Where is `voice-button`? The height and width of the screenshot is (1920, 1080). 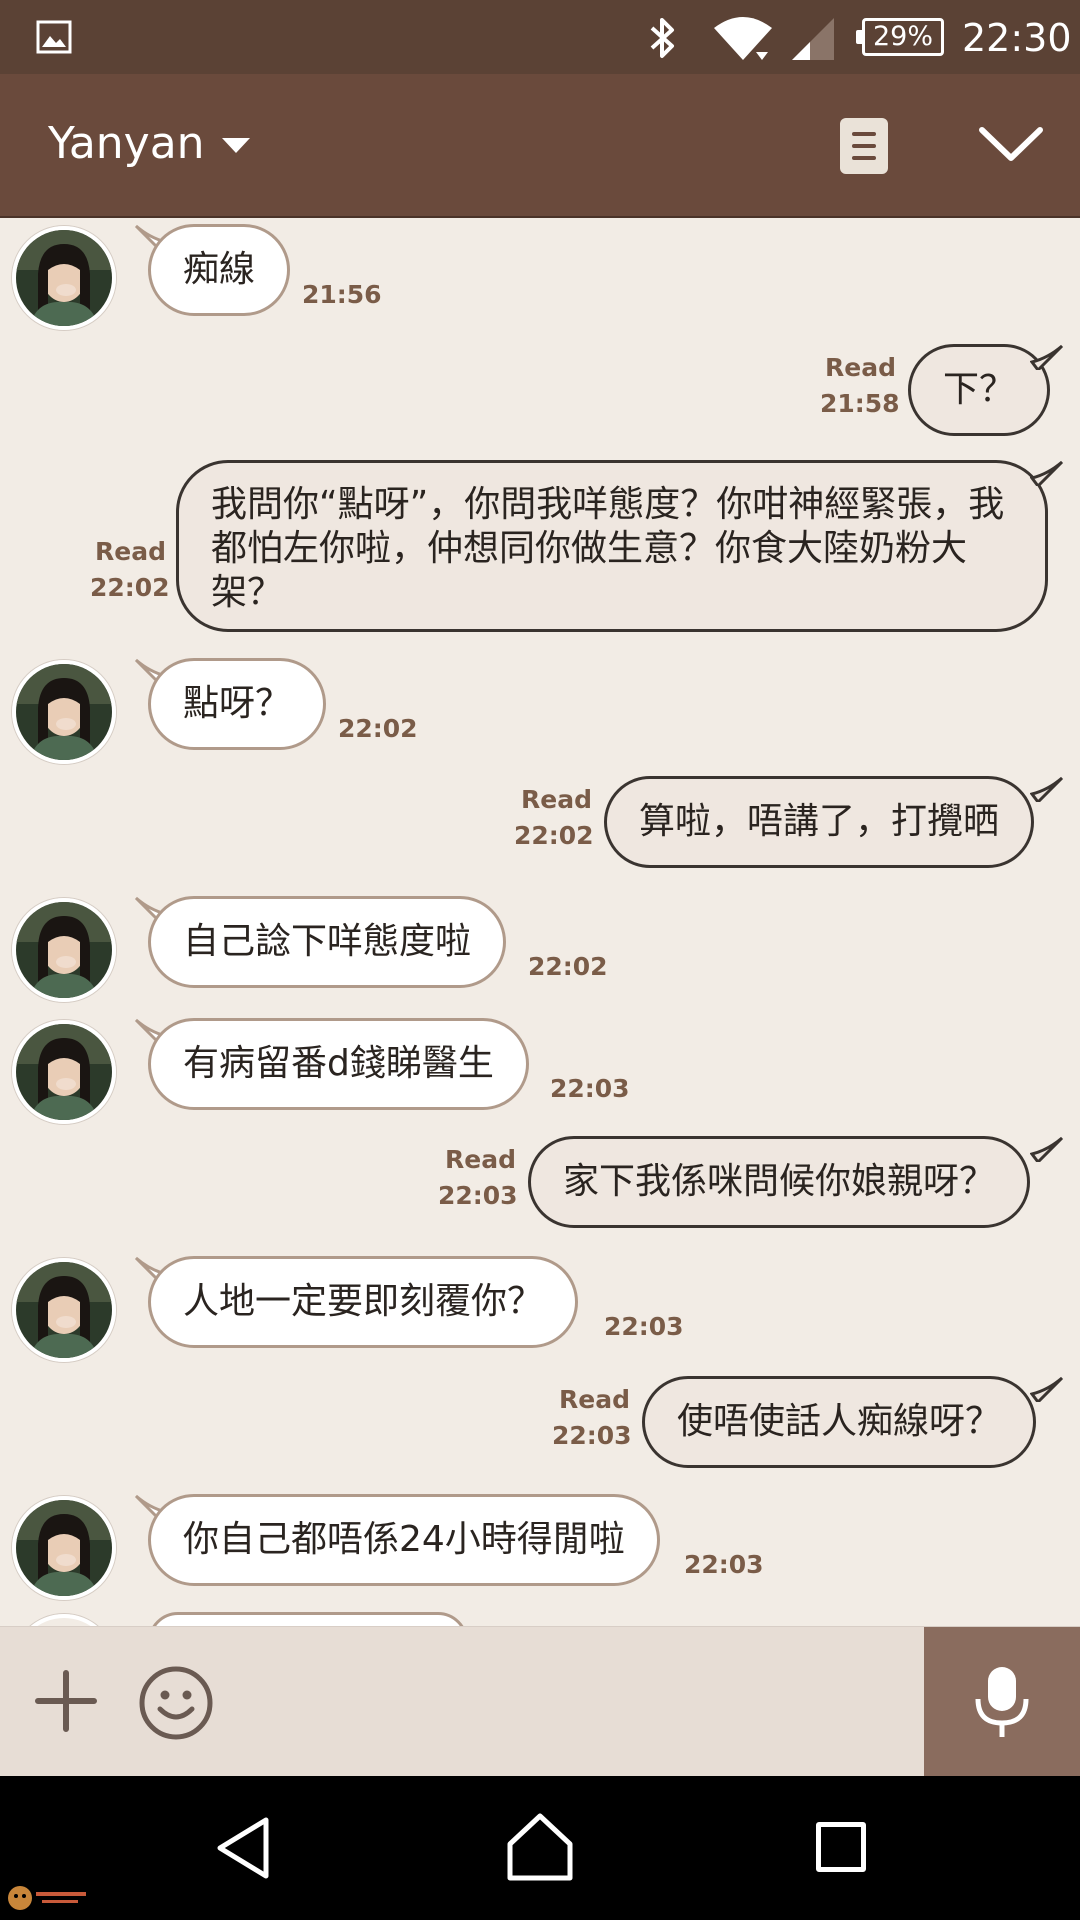
voice-button is located at coordinates (1002, 1702).